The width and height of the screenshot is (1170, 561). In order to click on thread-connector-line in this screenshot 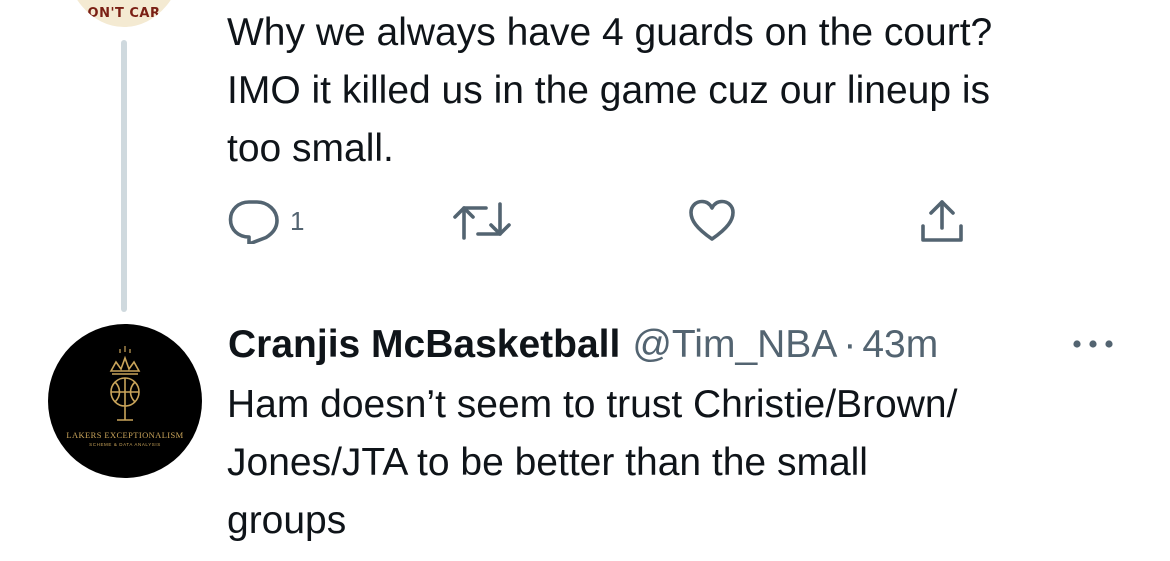, I will do `click(124, 176)`.